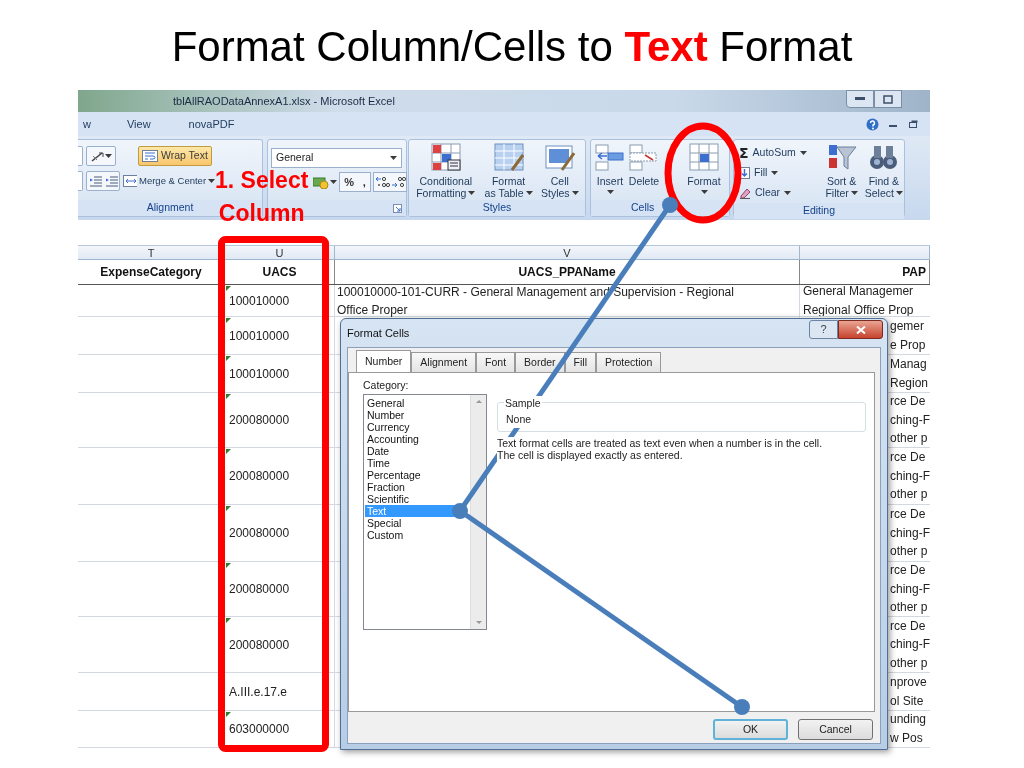 Image resolution: width=1024 pixels, height=768 pixels. I want to click on increase-indent-icon, so click(111, 181).